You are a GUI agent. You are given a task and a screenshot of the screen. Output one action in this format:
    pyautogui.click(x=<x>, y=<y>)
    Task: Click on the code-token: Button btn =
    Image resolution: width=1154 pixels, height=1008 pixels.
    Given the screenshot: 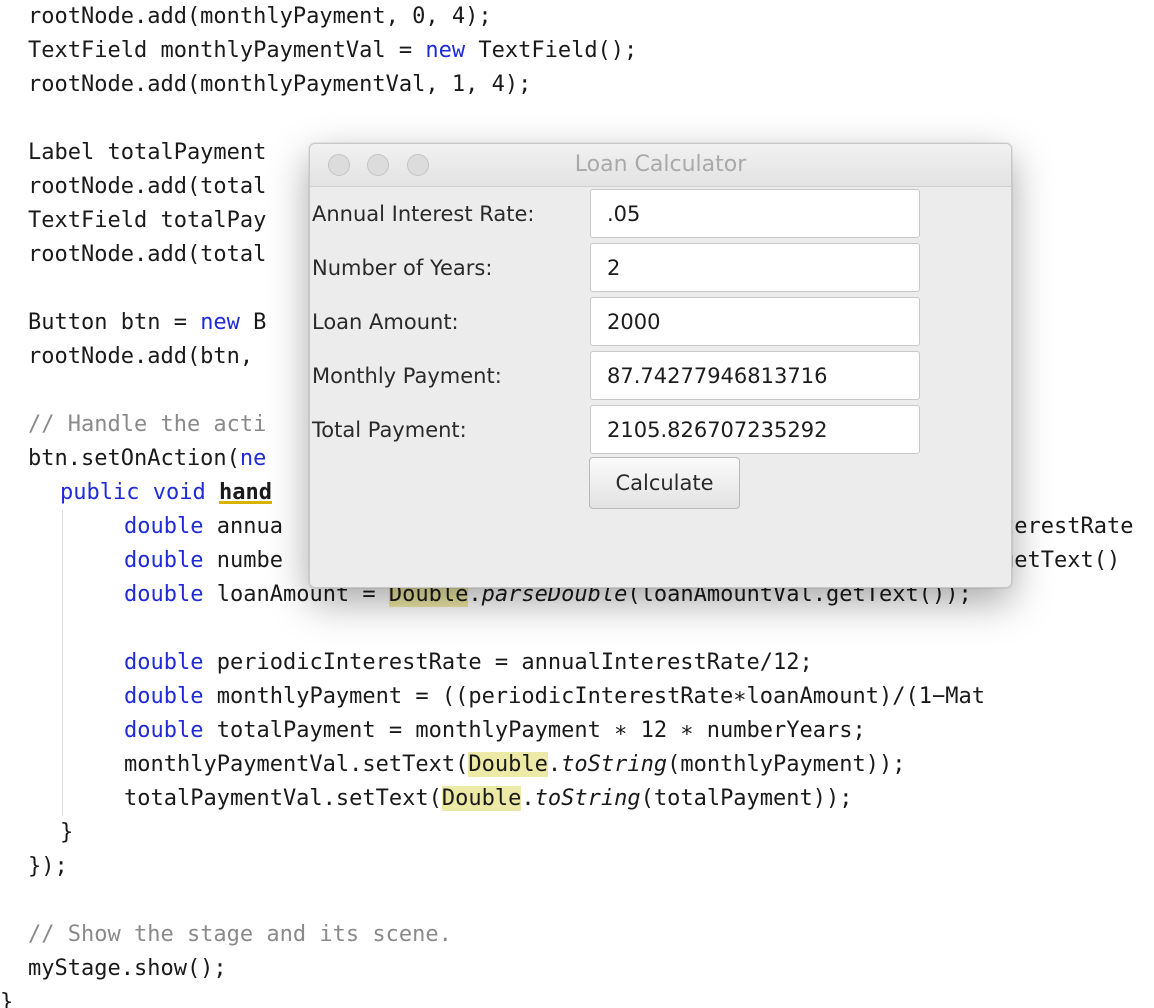 What is the action you would take?
    pyautogui.click(x=114, y=322)
    